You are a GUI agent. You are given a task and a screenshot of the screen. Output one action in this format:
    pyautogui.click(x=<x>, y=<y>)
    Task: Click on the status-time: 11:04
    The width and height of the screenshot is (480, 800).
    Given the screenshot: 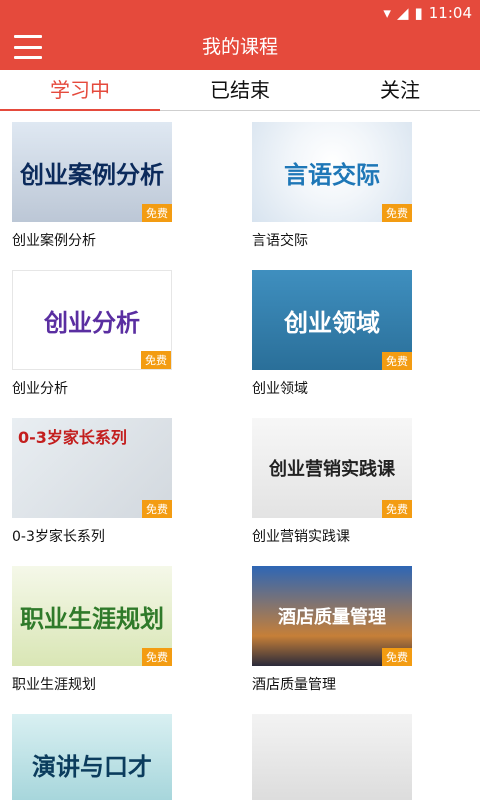 What is the action you would take?
    pyautogui.click(x=450, y=12)
    